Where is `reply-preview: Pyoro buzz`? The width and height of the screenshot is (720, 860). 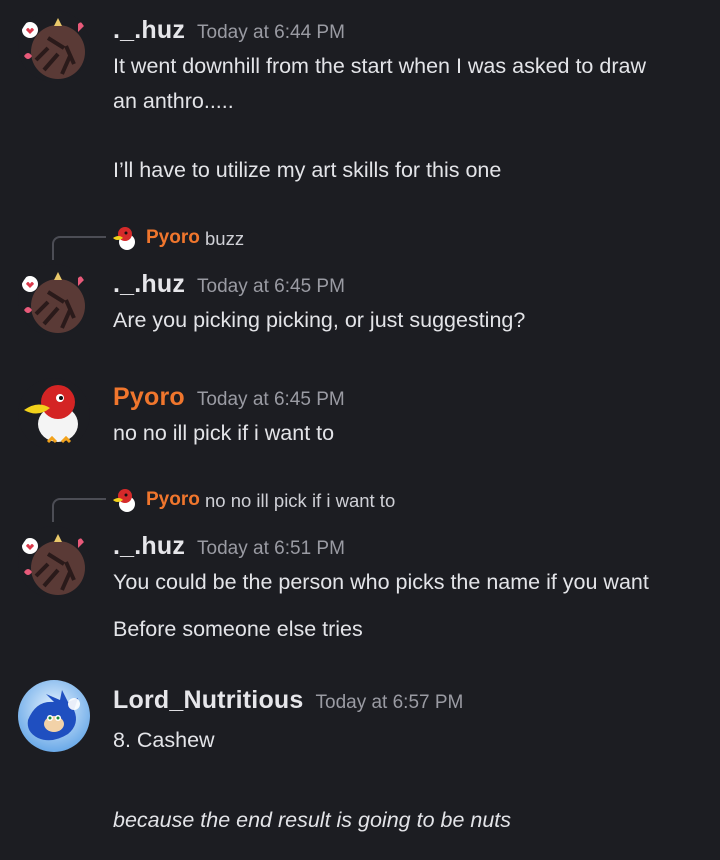
reply-preview: Pyoro buzz is located at coordinates (360, 242).